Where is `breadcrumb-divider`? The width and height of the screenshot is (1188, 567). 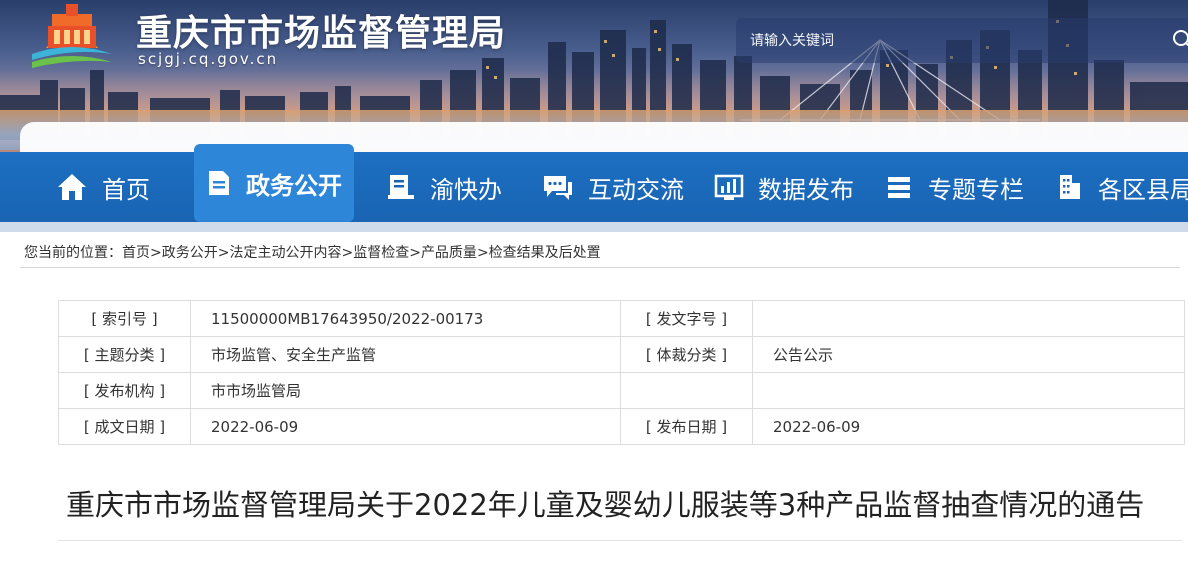 breadcrumb-divider is located at coordinates (600, 267).